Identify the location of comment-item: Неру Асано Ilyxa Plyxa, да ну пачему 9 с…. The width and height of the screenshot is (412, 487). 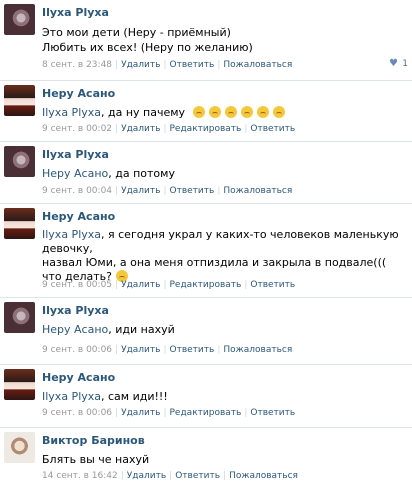
(206, 111).